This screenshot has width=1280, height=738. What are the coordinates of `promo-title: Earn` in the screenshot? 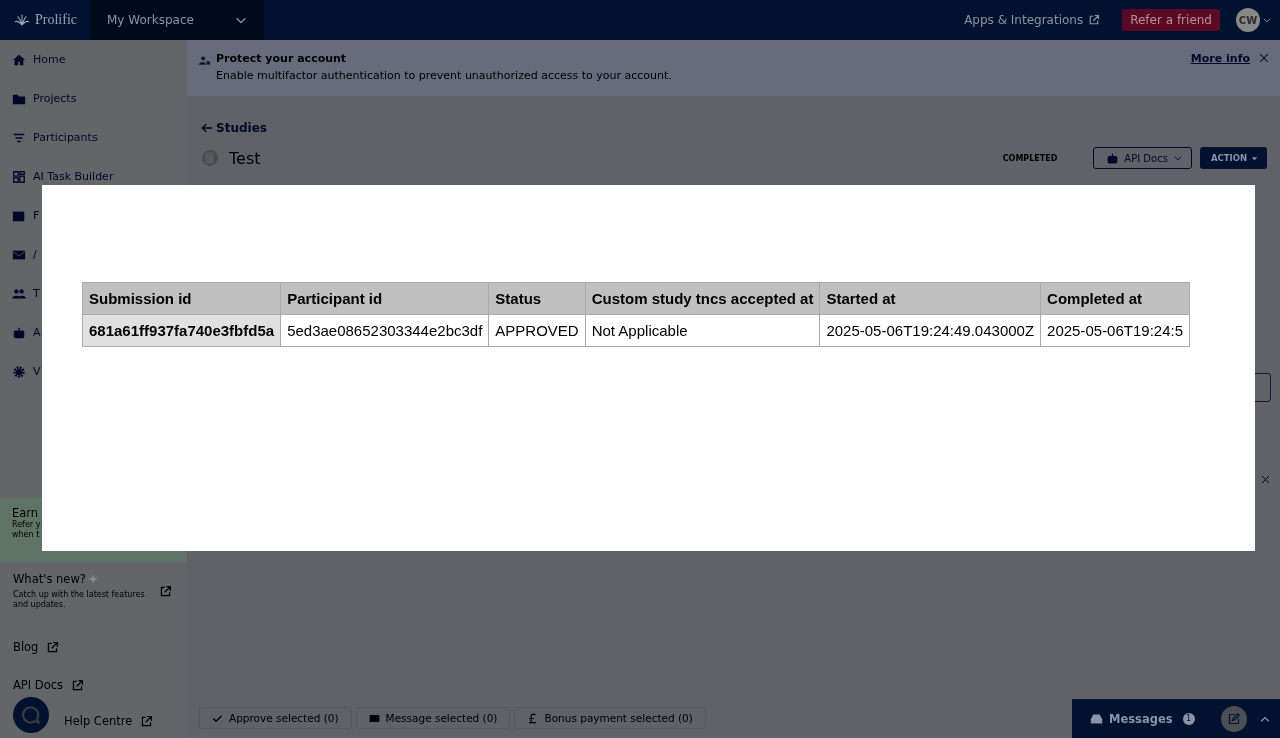 It's located at (26, 513).